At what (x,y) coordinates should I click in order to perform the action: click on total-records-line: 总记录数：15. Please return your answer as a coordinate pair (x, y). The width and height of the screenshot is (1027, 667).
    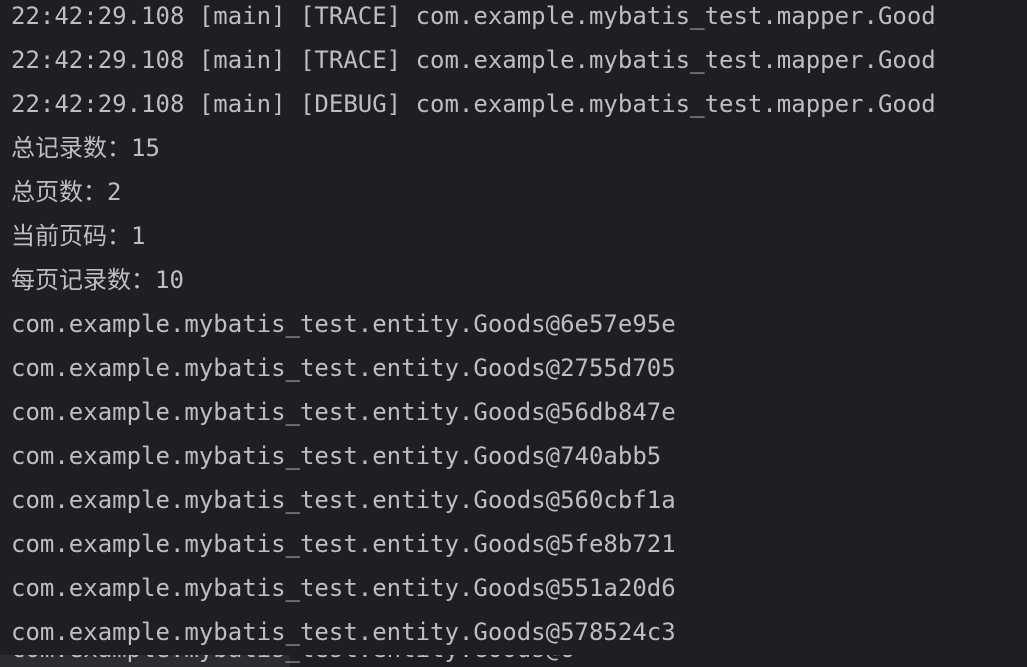
    Looking at the image, I should click on (85, 148).